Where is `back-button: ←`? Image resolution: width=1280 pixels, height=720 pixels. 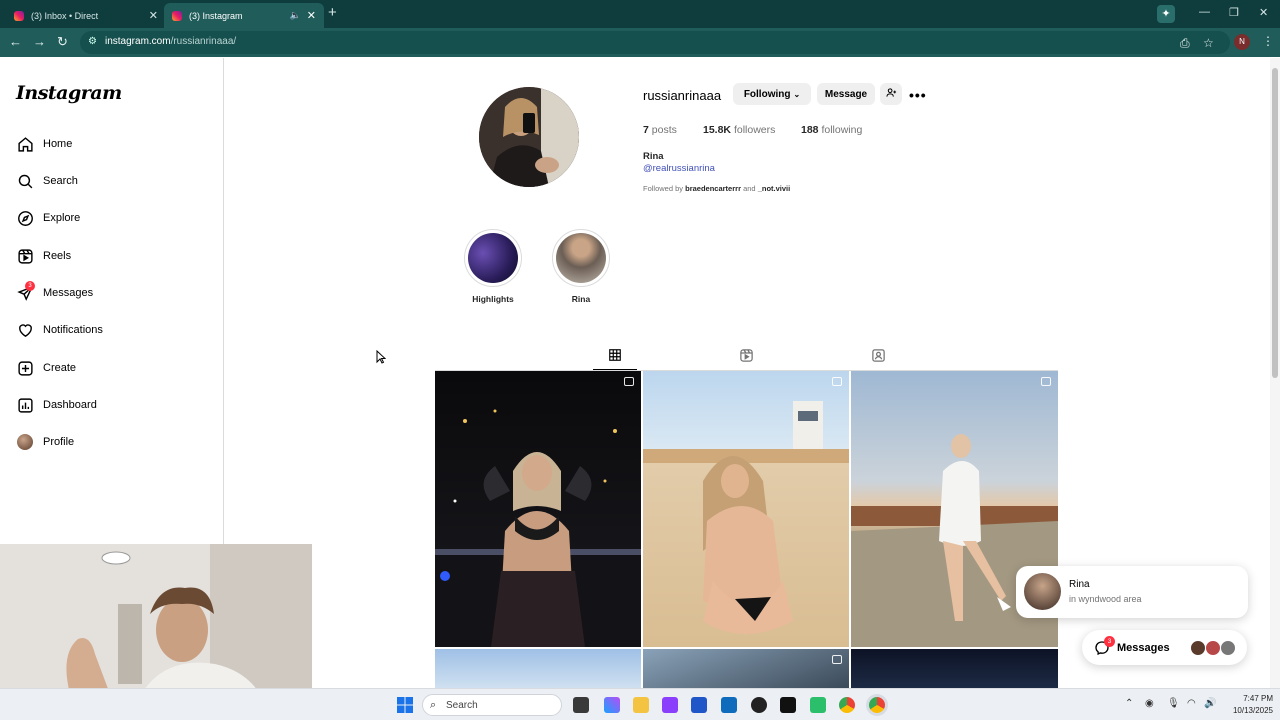 back-button: ← is located at coordinates (15, 41).